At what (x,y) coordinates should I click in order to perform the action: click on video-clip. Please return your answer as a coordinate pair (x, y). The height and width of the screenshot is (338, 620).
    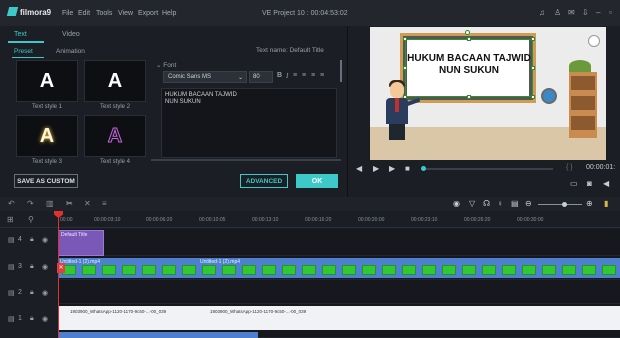
    Looking at the image, I should click on (339, 268).